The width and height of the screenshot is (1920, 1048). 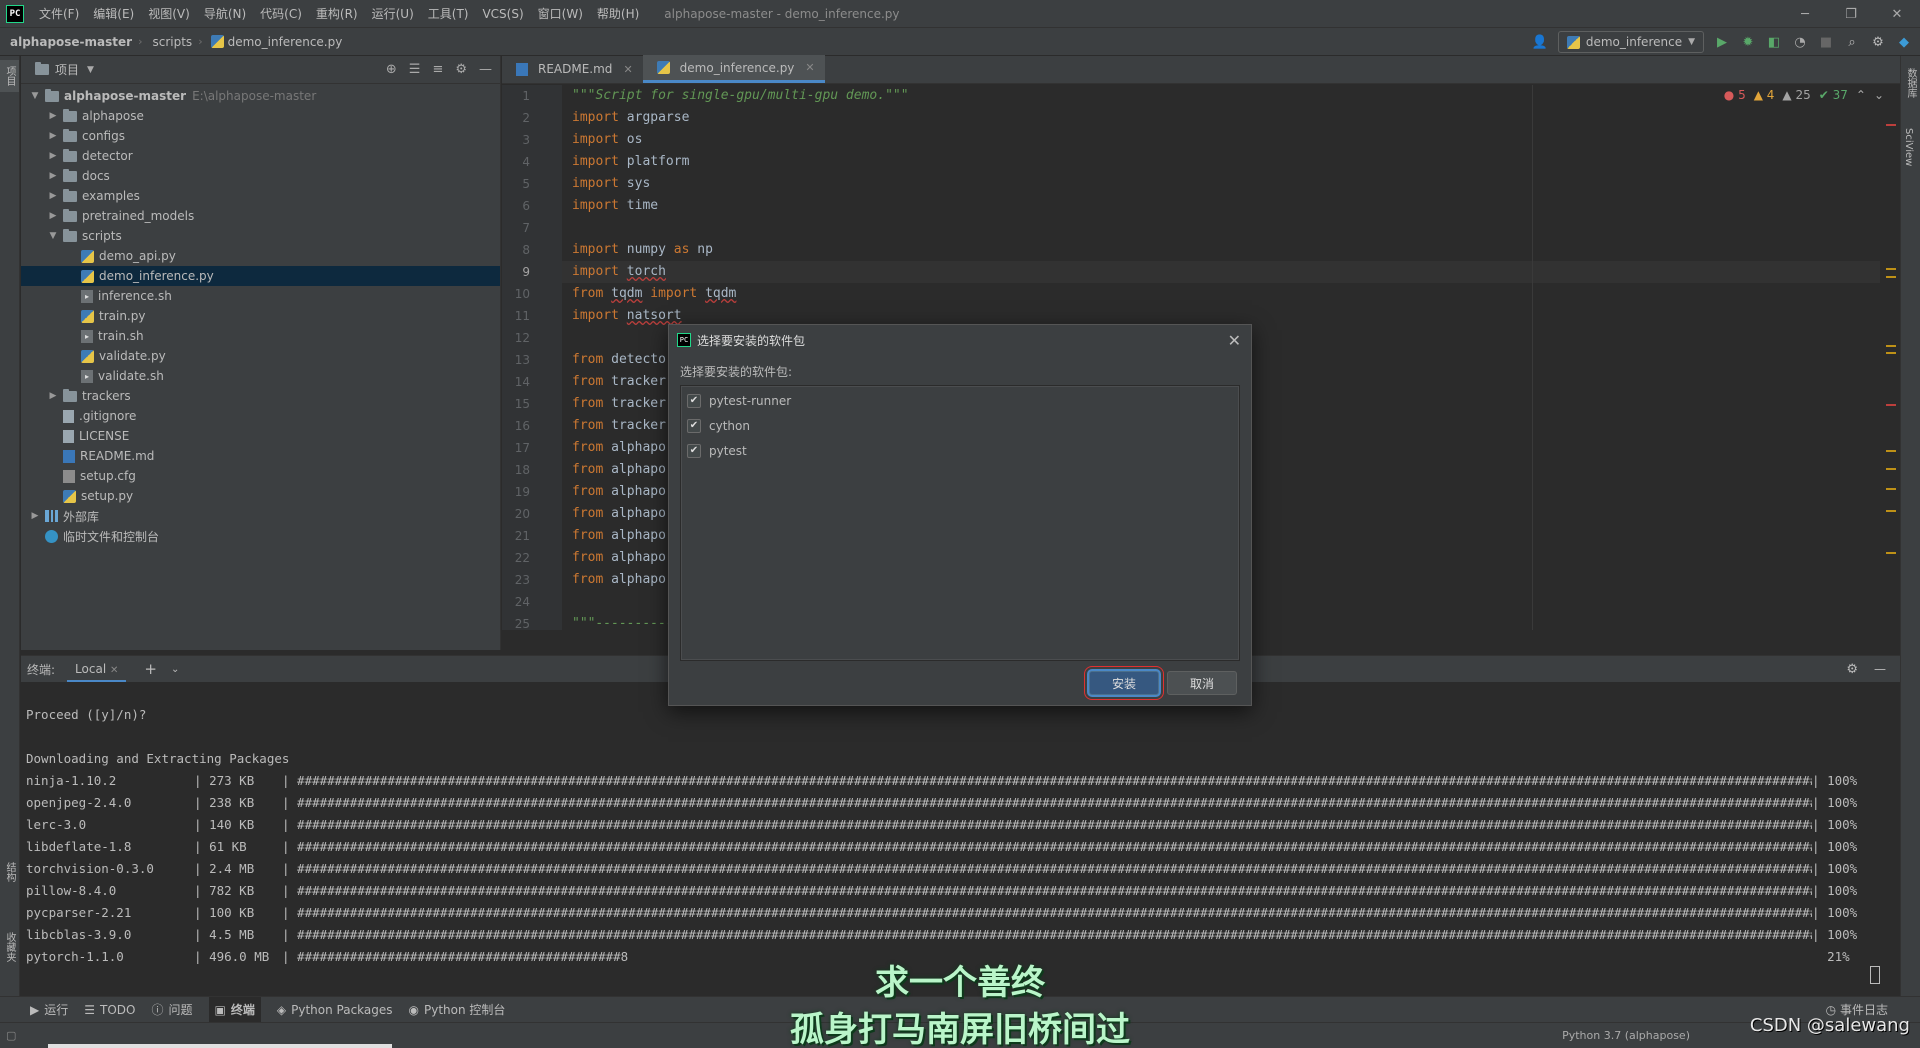 What do you see at coordinates (260, 436) in the screenshot?
I see `tree-file: LICENSE` at bounding box center [260, 436].